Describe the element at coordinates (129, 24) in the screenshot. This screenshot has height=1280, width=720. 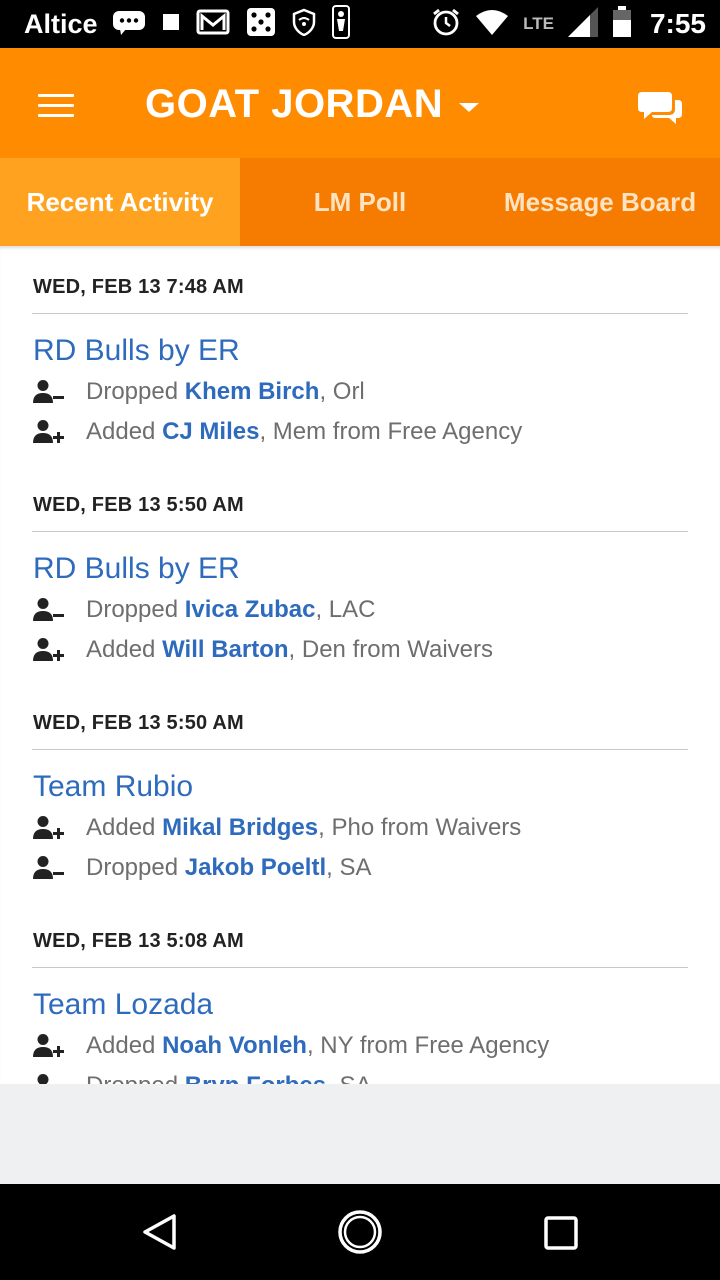
I see `message-icon` at that location.